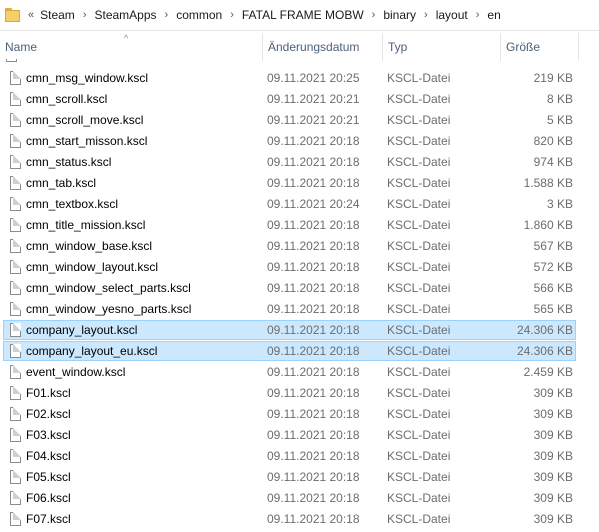 This screenshot has height=532, width=599. I want to click on column-header-size-label: Größe, so click(523, 47).